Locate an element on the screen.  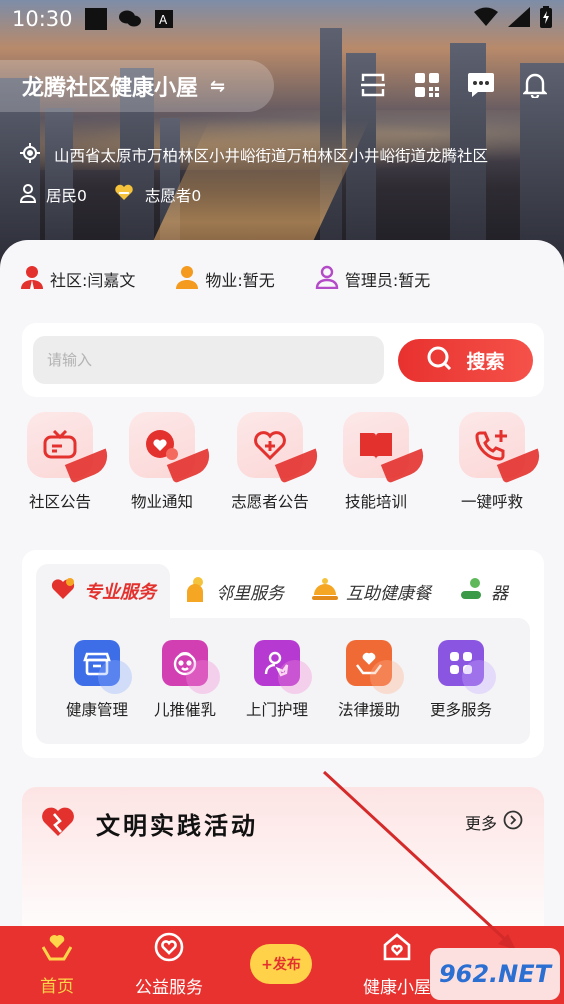
service-legal-aid: 法律援助 is located at coordinates (369, 680).